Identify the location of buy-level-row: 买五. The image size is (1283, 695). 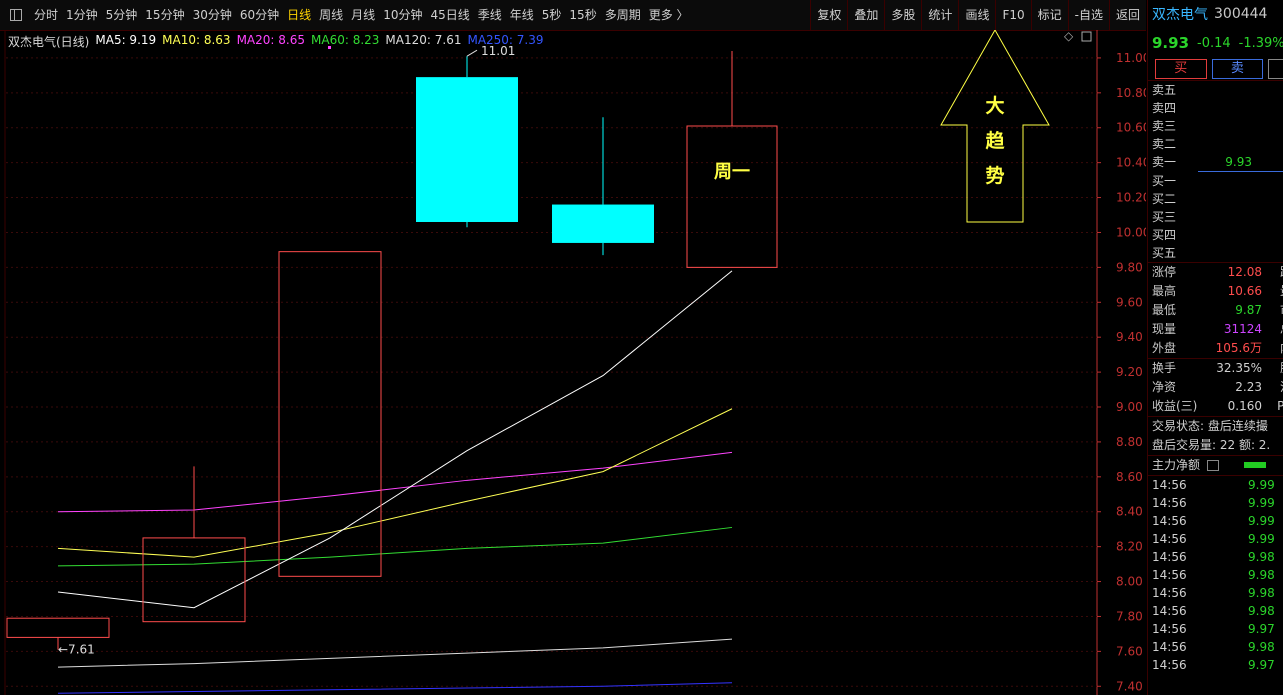
(1215, 253).